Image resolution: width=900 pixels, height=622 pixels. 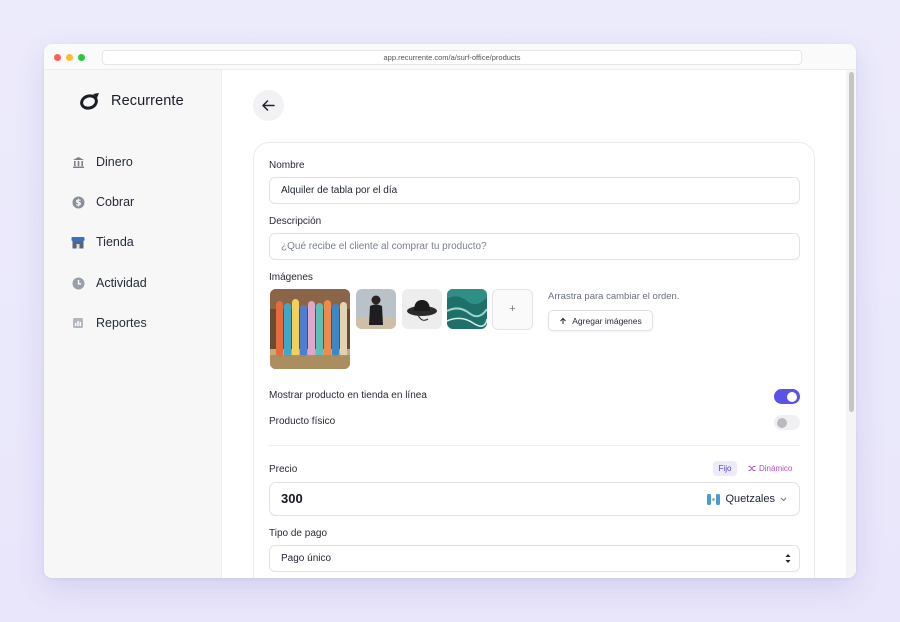 What do you see at coordinates (512, 309) in the screenshot?
I see `add-image-thumb: +` at bounding box center [512, 309].